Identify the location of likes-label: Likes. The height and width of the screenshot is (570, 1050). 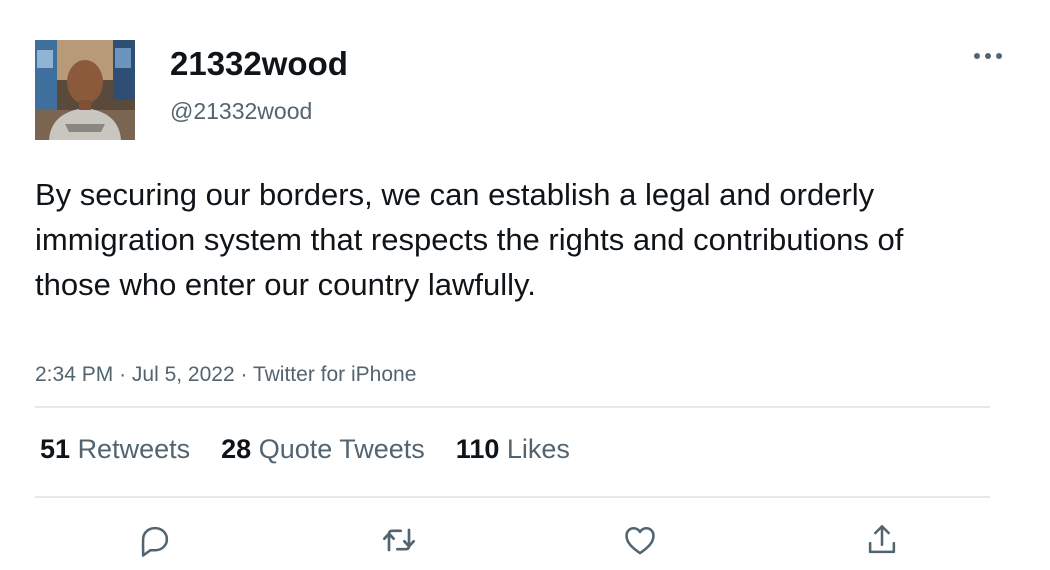
(538, 449).